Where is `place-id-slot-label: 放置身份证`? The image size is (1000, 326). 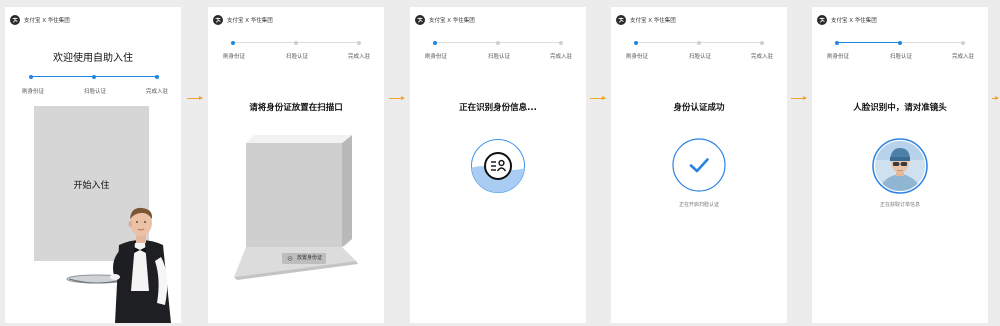
place-id-slot-label: 放置身份证 is located at coordinates (310, 258).